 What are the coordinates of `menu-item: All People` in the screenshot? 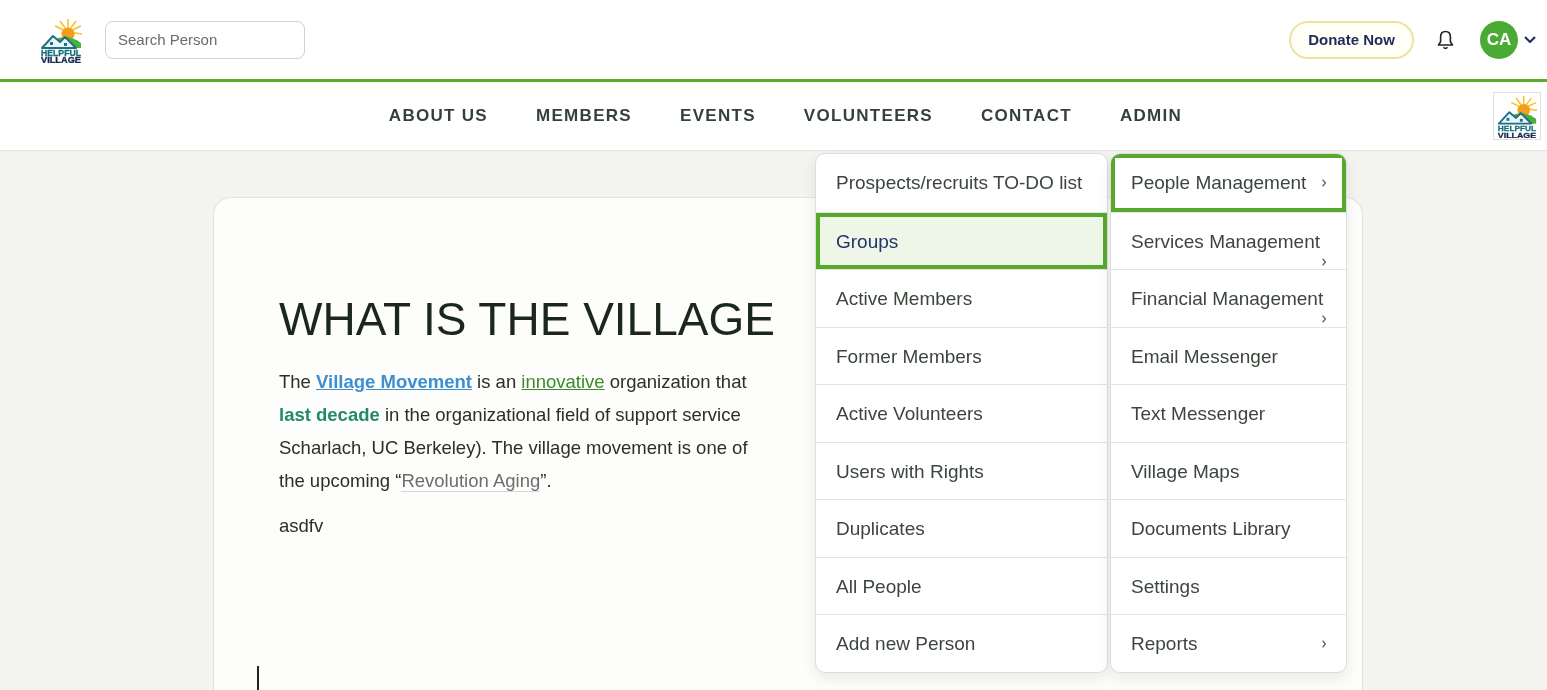 It's located at (961, 585).